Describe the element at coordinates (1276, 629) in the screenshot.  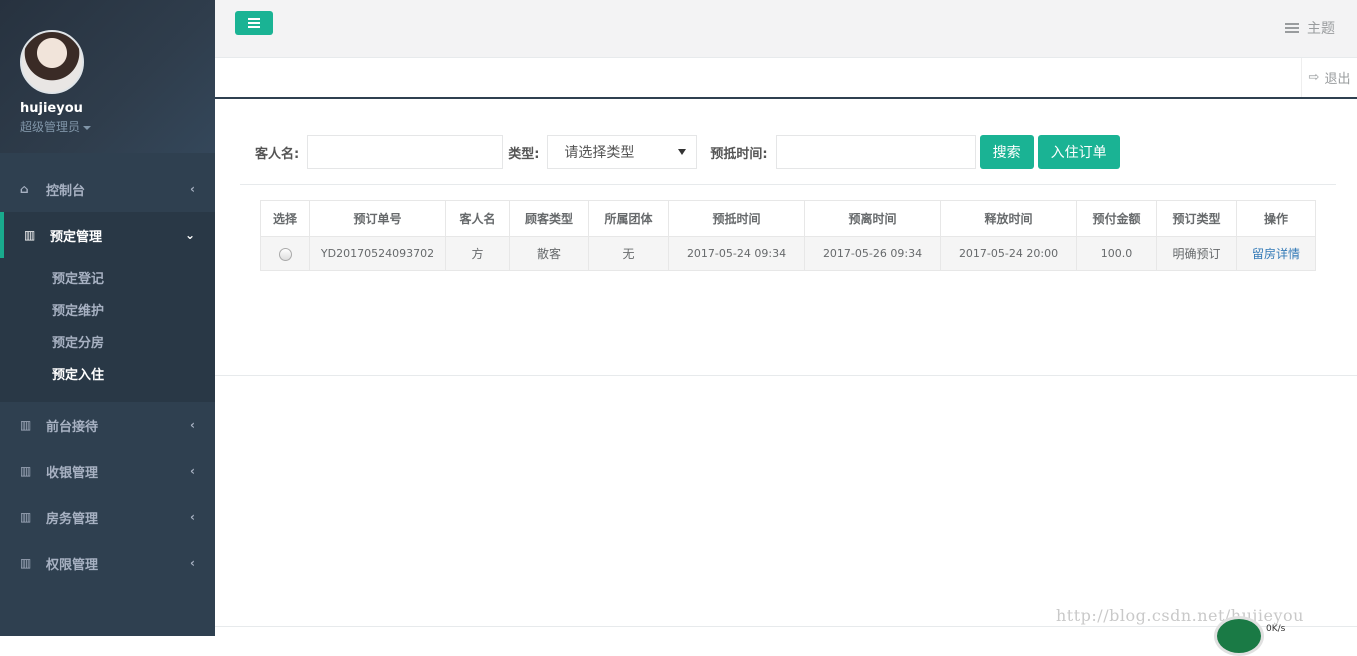
I see `network-speed-text: 0K/s` at that location.